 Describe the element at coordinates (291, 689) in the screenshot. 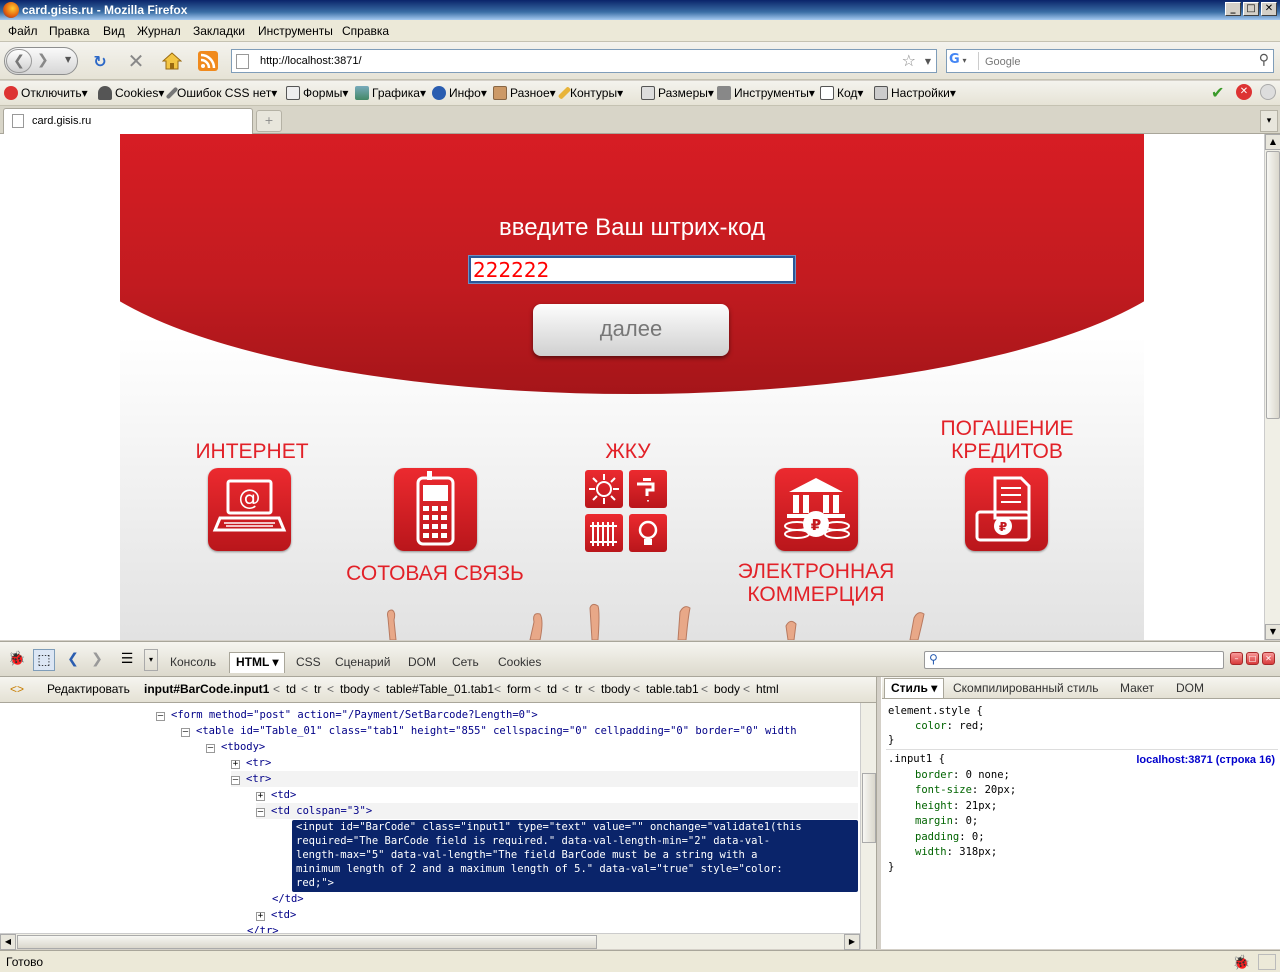

I see `crumb-td: td` at that location.